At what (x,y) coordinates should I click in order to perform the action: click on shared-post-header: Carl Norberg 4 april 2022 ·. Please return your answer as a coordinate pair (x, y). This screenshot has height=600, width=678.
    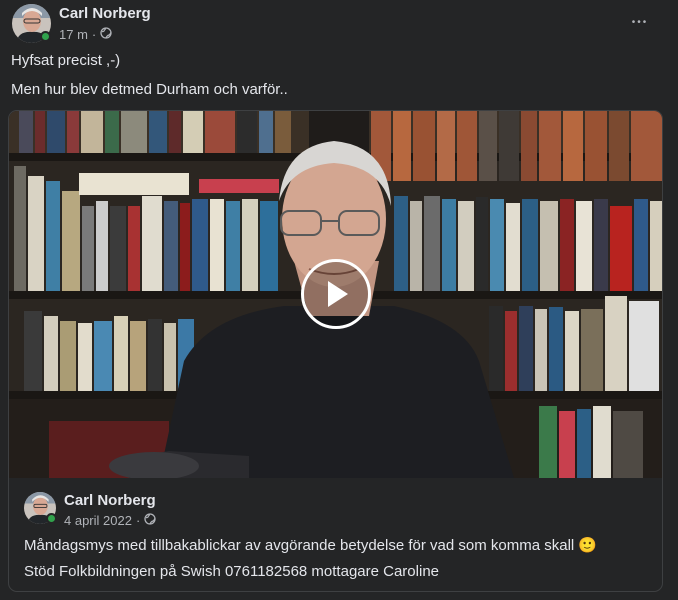
    Looking at the image, I should click on (90, 510).